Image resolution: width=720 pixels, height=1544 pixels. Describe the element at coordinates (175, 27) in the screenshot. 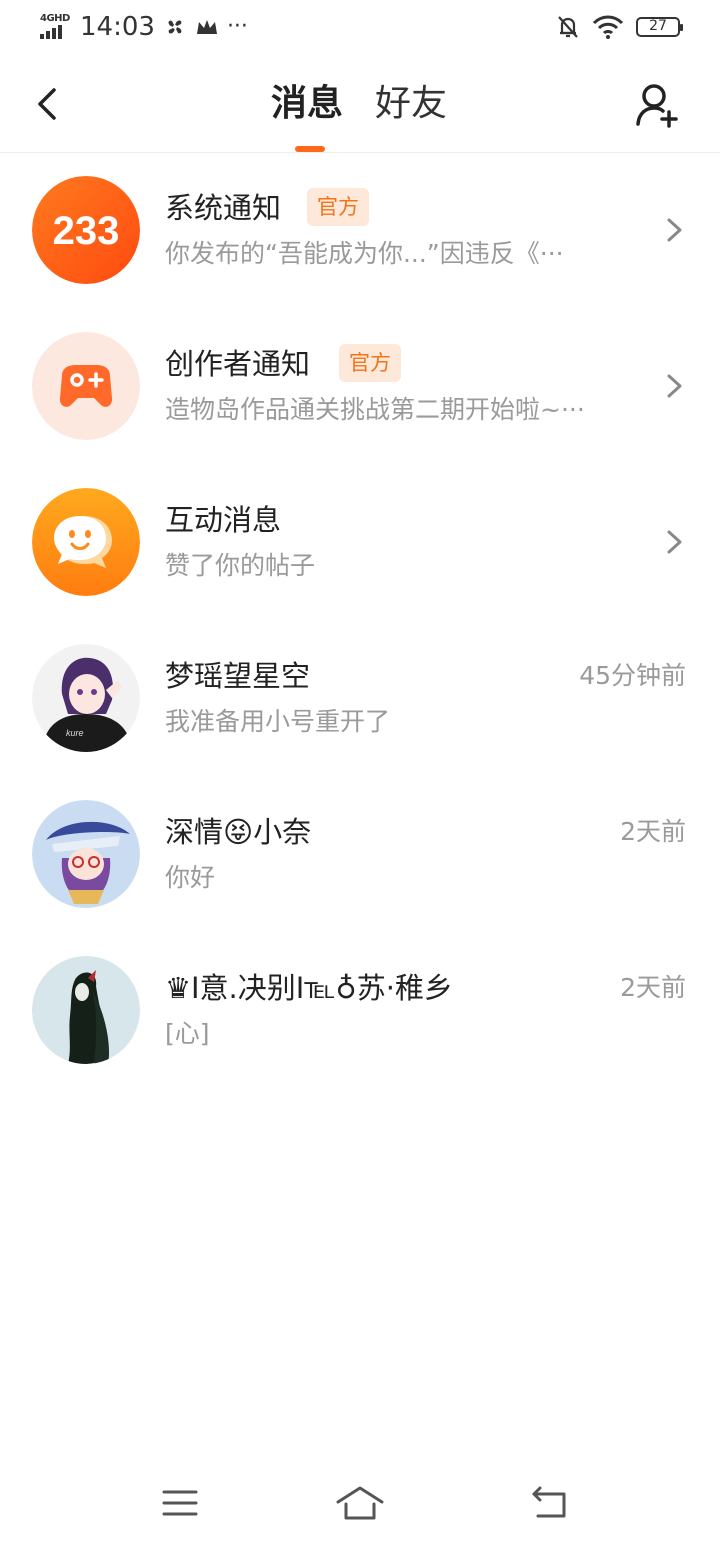

I see `fan-icon` at that location.